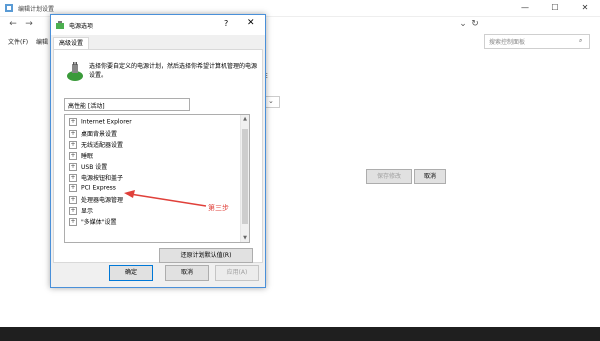 The width and height of the screenshot is (600, 341). Describe the element at coordinates (129, 194) in the screenshot. I see `annotation-arrow-head` at that location.